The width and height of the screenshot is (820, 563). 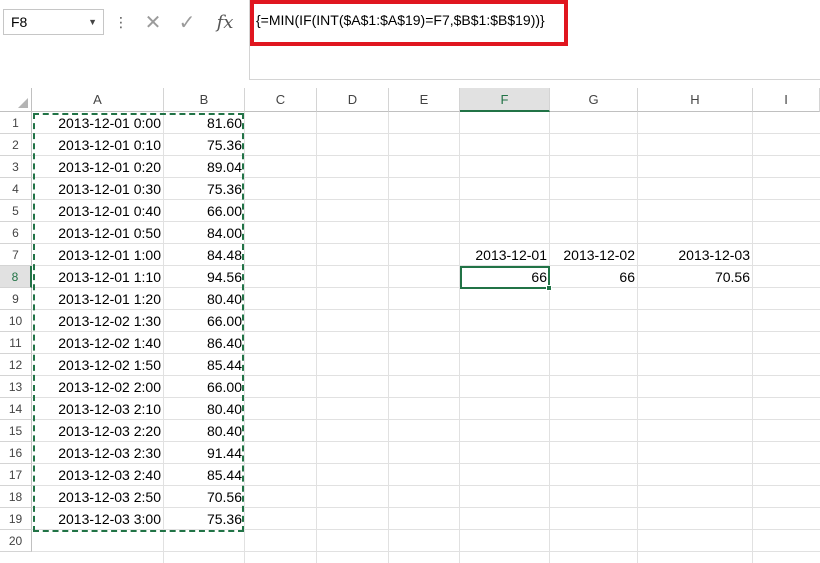 I want to click on row-header-11: 11, so click(x=16, y=343).